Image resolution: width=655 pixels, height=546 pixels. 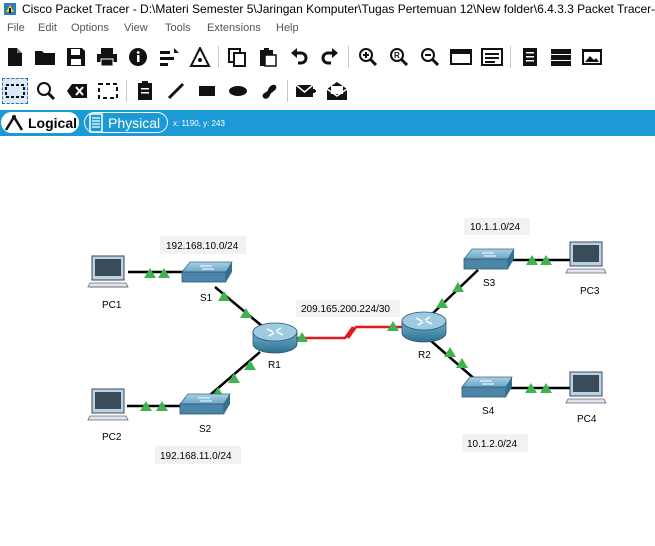 I want to click on menu-tools: Tools, so click(x=178, y=28).